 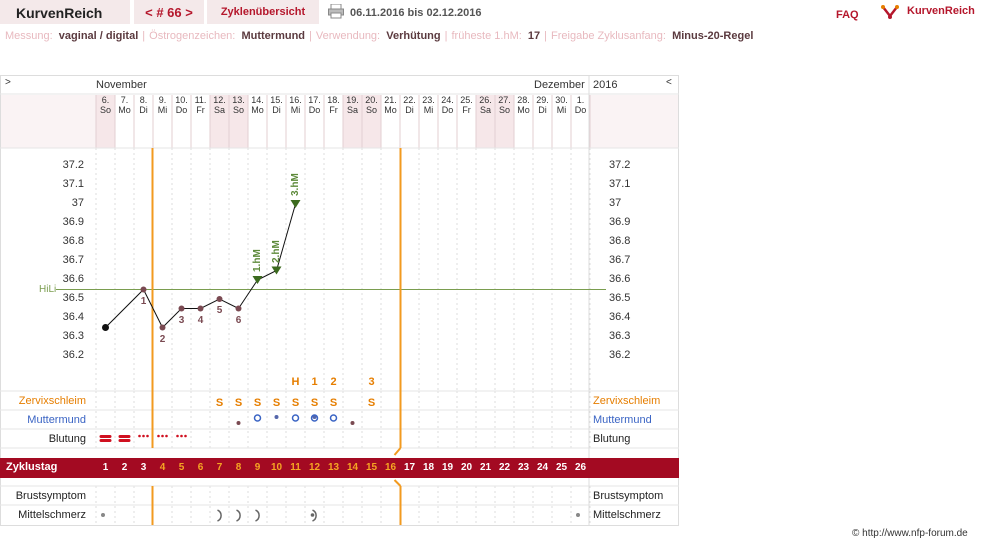 What do you see at coordinates (162, 467) in the screenshot?
I see `cycle-day-number: 4` at bounding box center [162, 467].